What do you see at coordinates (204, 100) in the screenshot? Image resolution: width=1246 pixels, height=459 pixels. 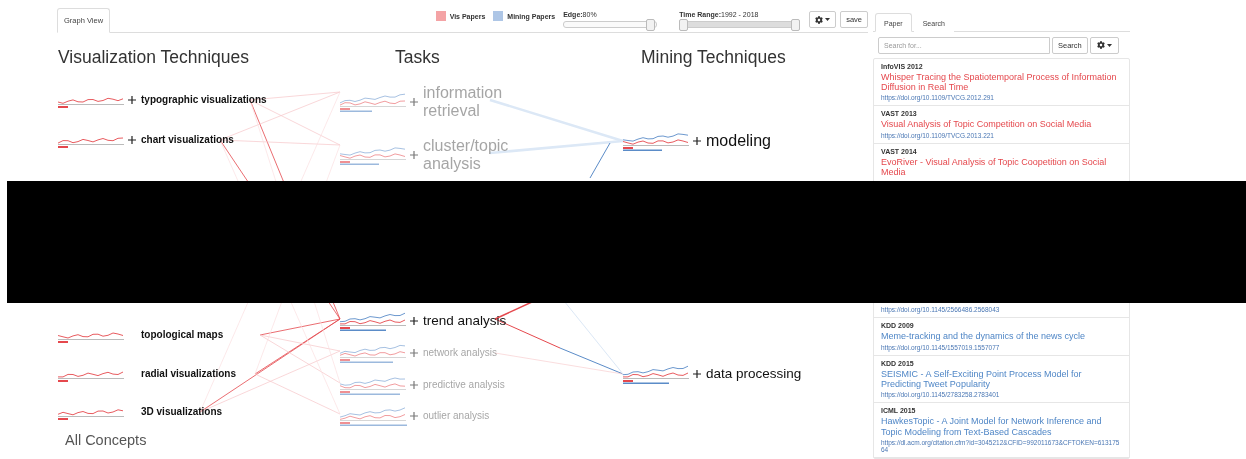 I see `concept-label: typographic visualizations` at bounding box center [204, 100].